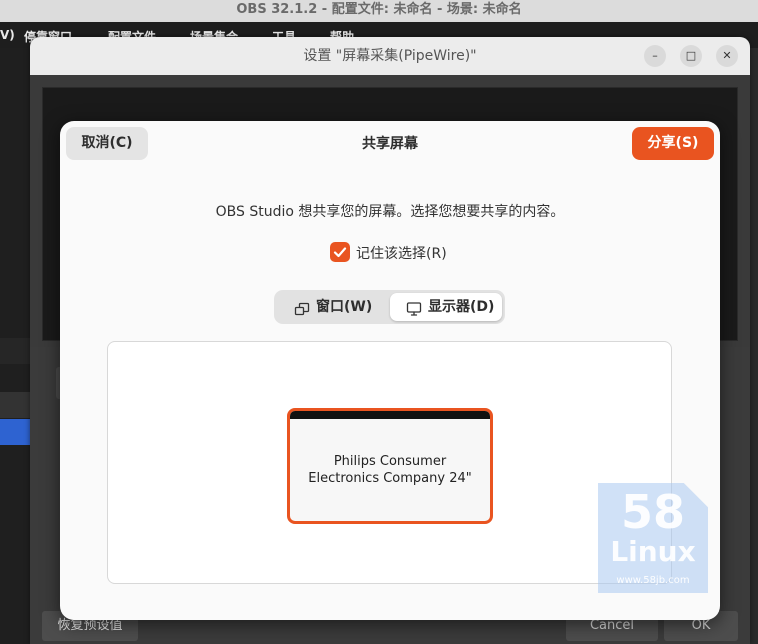 The width and height of the screenshot is (758, 644). What do you see at coordinates (15, 346) in the screenshot?
I see `obs-left-panel` at bounding box center [15, 346].